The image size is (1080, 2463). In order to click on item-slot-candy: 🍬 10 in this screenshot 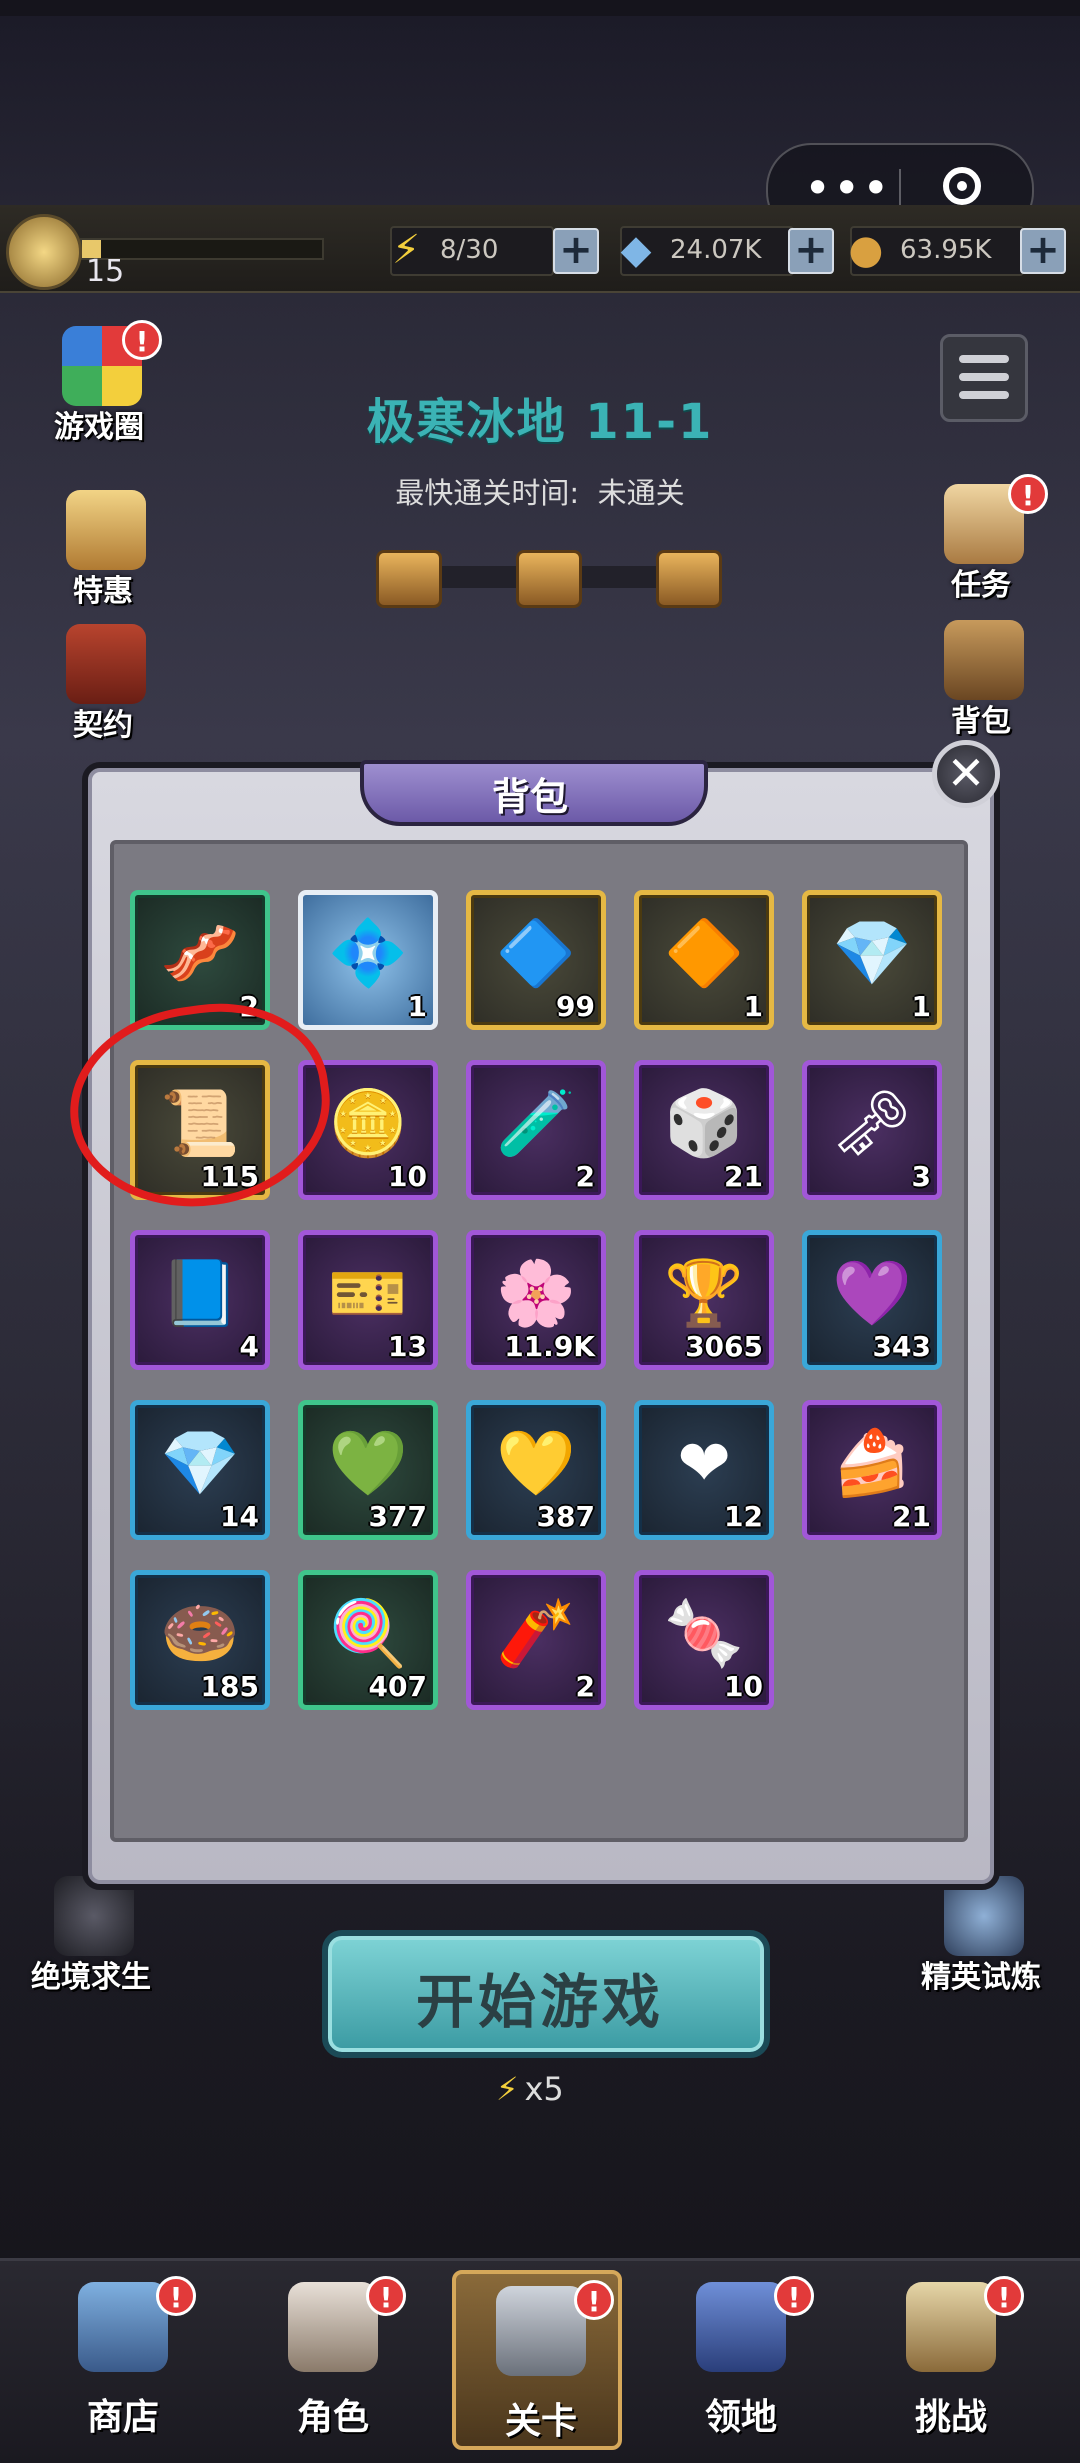, I will do `click(704, 1640)`.